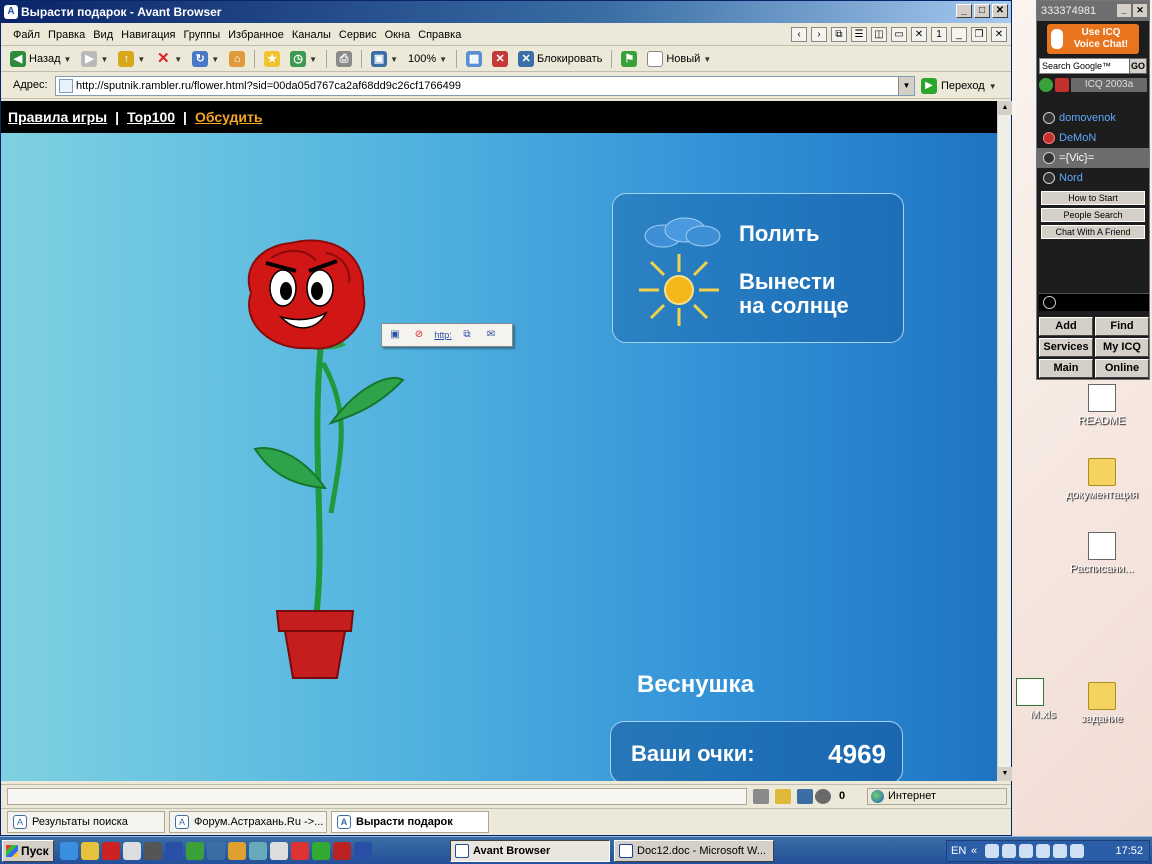 This screenshot has height=864, width=1152. Describe the element at coordinates (384, 59) in the screenshot. I see `fullscreen-button: ▣ ▼` at that location.